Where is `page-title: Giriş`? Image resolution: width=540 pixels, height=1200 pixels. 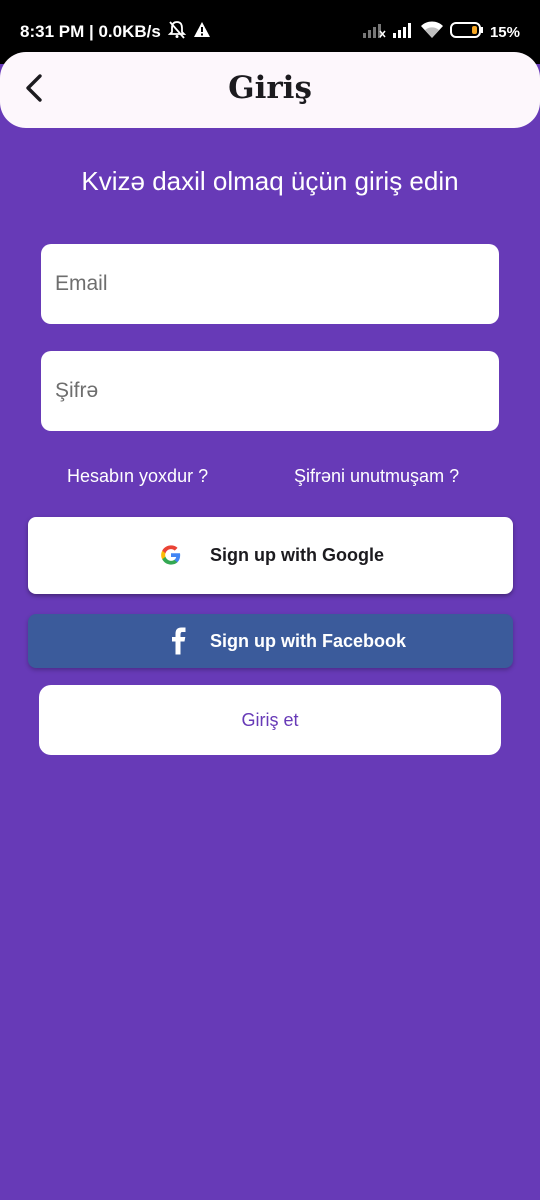 page-title: Giriş is located at coordinates (270, 88).